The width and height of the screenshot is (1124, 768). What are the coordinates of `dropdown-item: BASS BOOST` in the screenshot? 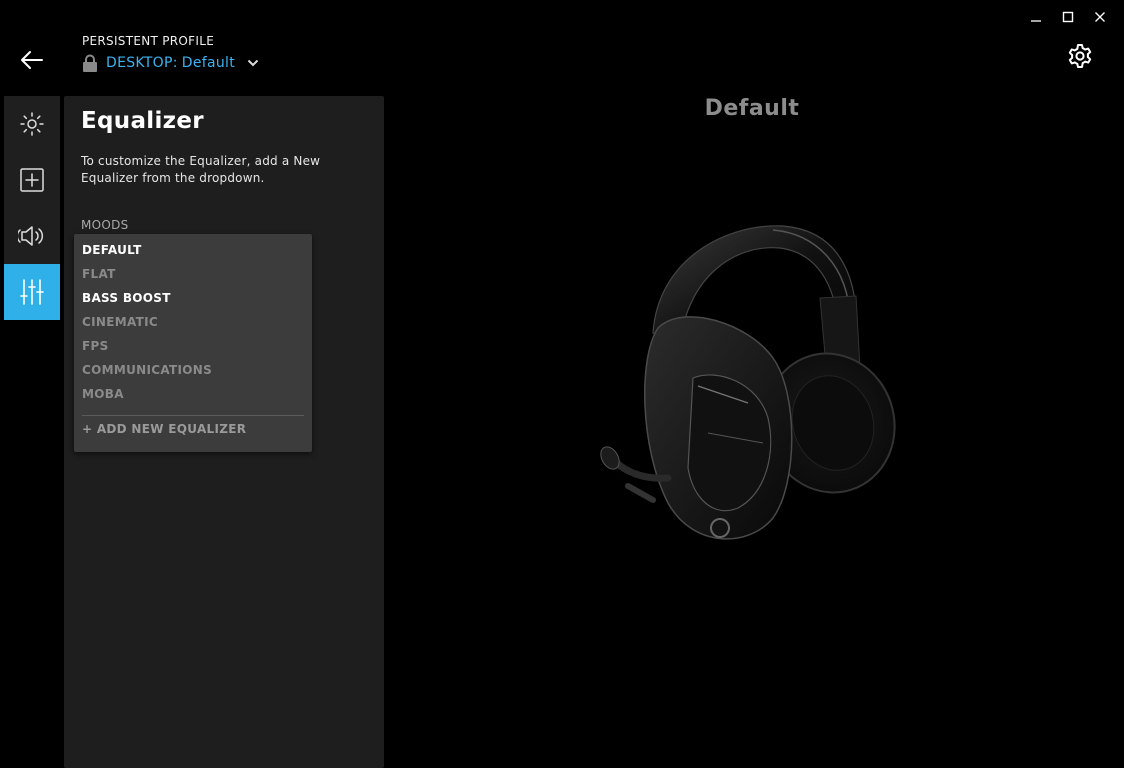 It's located at (126, 298).